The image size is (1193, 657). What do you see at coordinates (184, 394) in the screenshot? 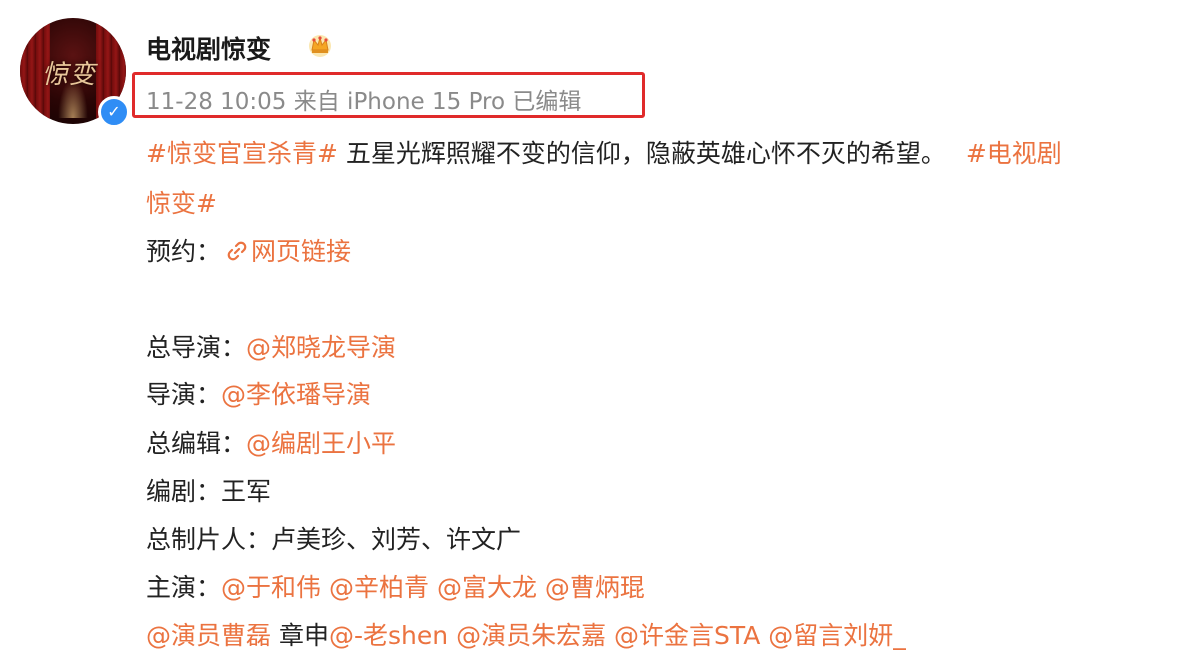
I see `credit-label: 导演：` at bounding box center [184, 394].